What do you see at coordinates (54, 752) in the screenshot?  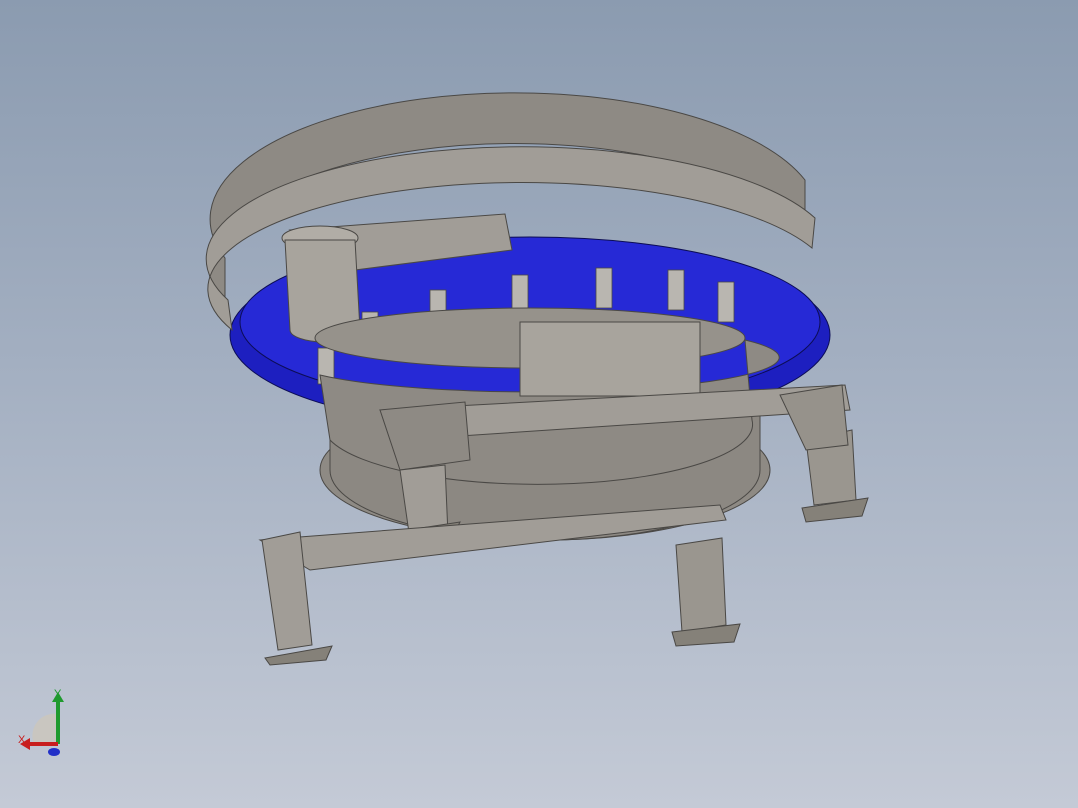 I see `z-axis-arrow-icon` at bounding box center [54, 752].